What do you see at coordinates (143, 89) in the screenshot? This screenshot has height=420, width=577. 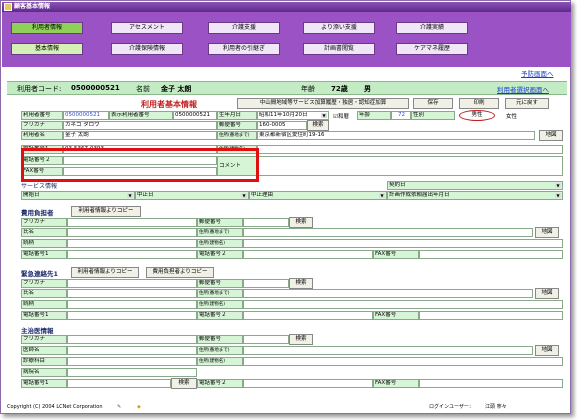 I see `name-label: 名前` at bounding box center [143, 89].